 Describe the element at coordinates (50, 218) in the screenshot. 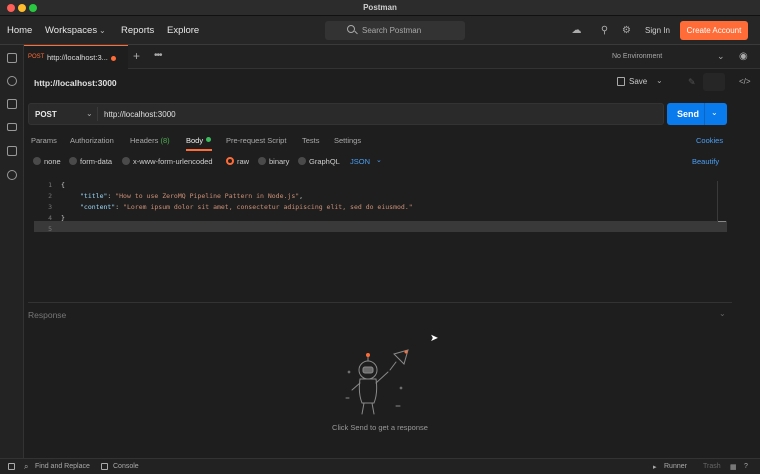

I see `line-number: 4` at that location.